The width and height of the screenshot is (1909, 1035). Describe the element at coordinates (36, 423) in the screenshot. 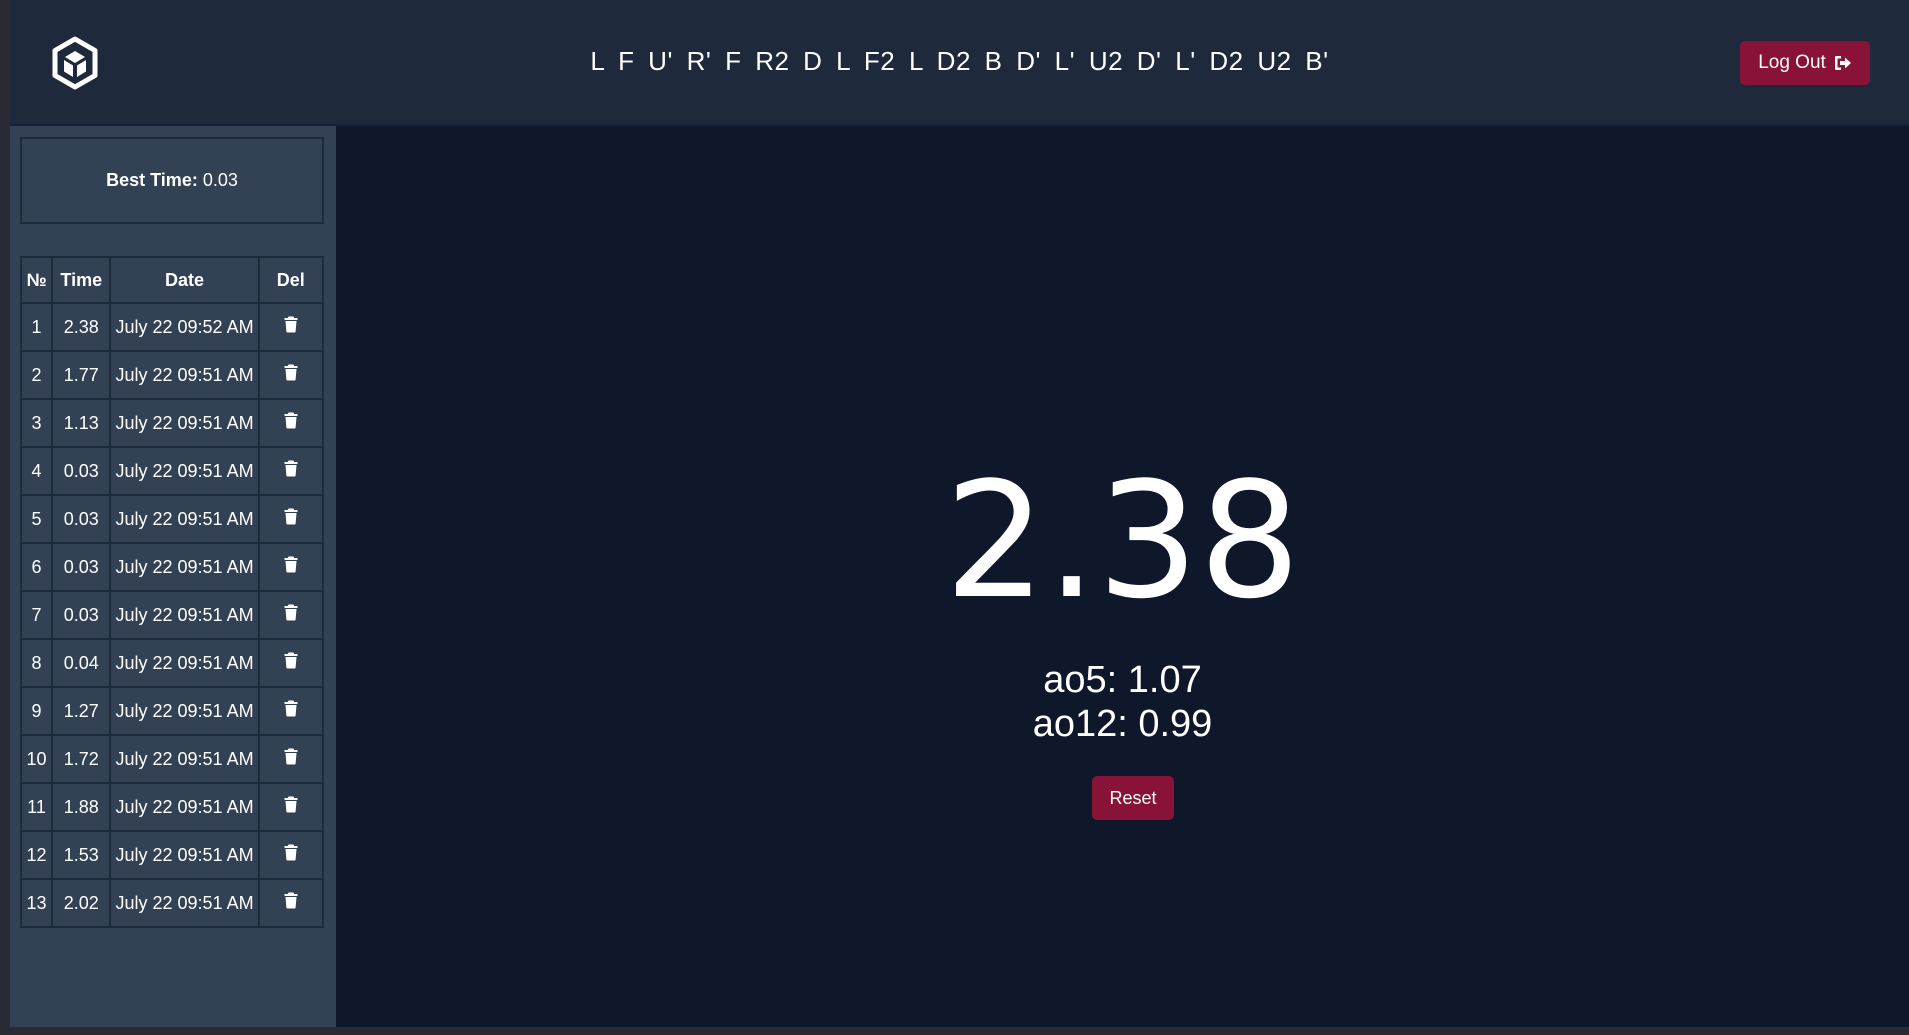

I see `row-number: 3` at that location.